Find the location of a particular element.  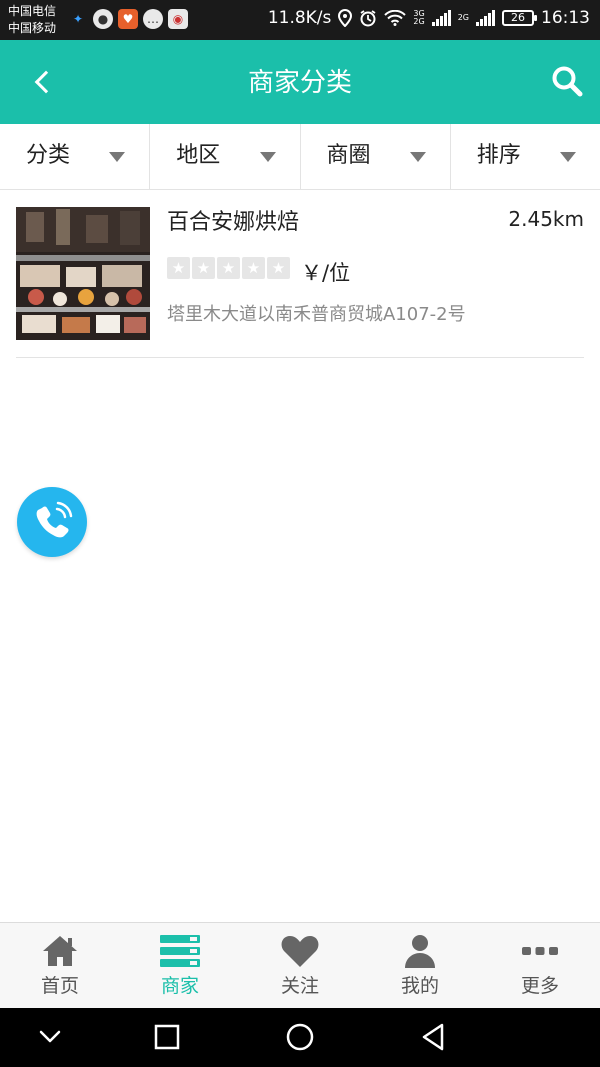

rating-stars: ★ ★ ★ ★ ★ is located at coordinates (228, 268).